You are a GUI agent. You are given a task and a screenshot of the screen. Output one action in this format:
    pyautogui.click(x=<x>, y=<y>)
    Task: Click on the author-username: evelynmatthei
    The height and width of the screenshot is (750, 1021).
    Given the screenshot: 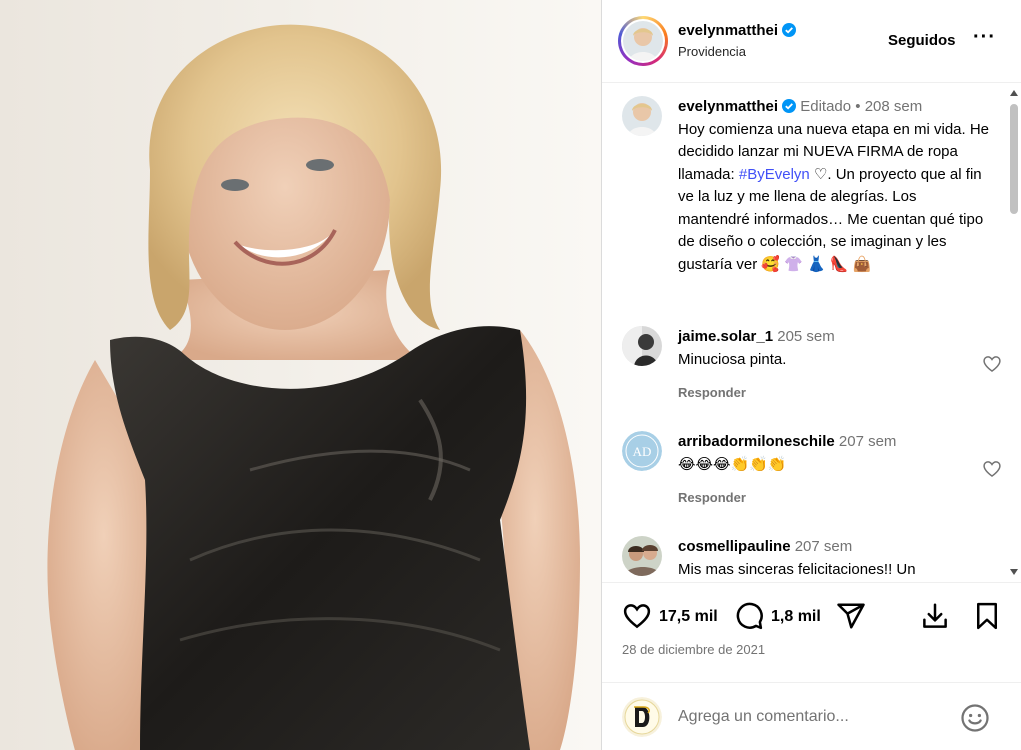 What is the action you would take?
    pyautogui.click(x=737, y=30)
    